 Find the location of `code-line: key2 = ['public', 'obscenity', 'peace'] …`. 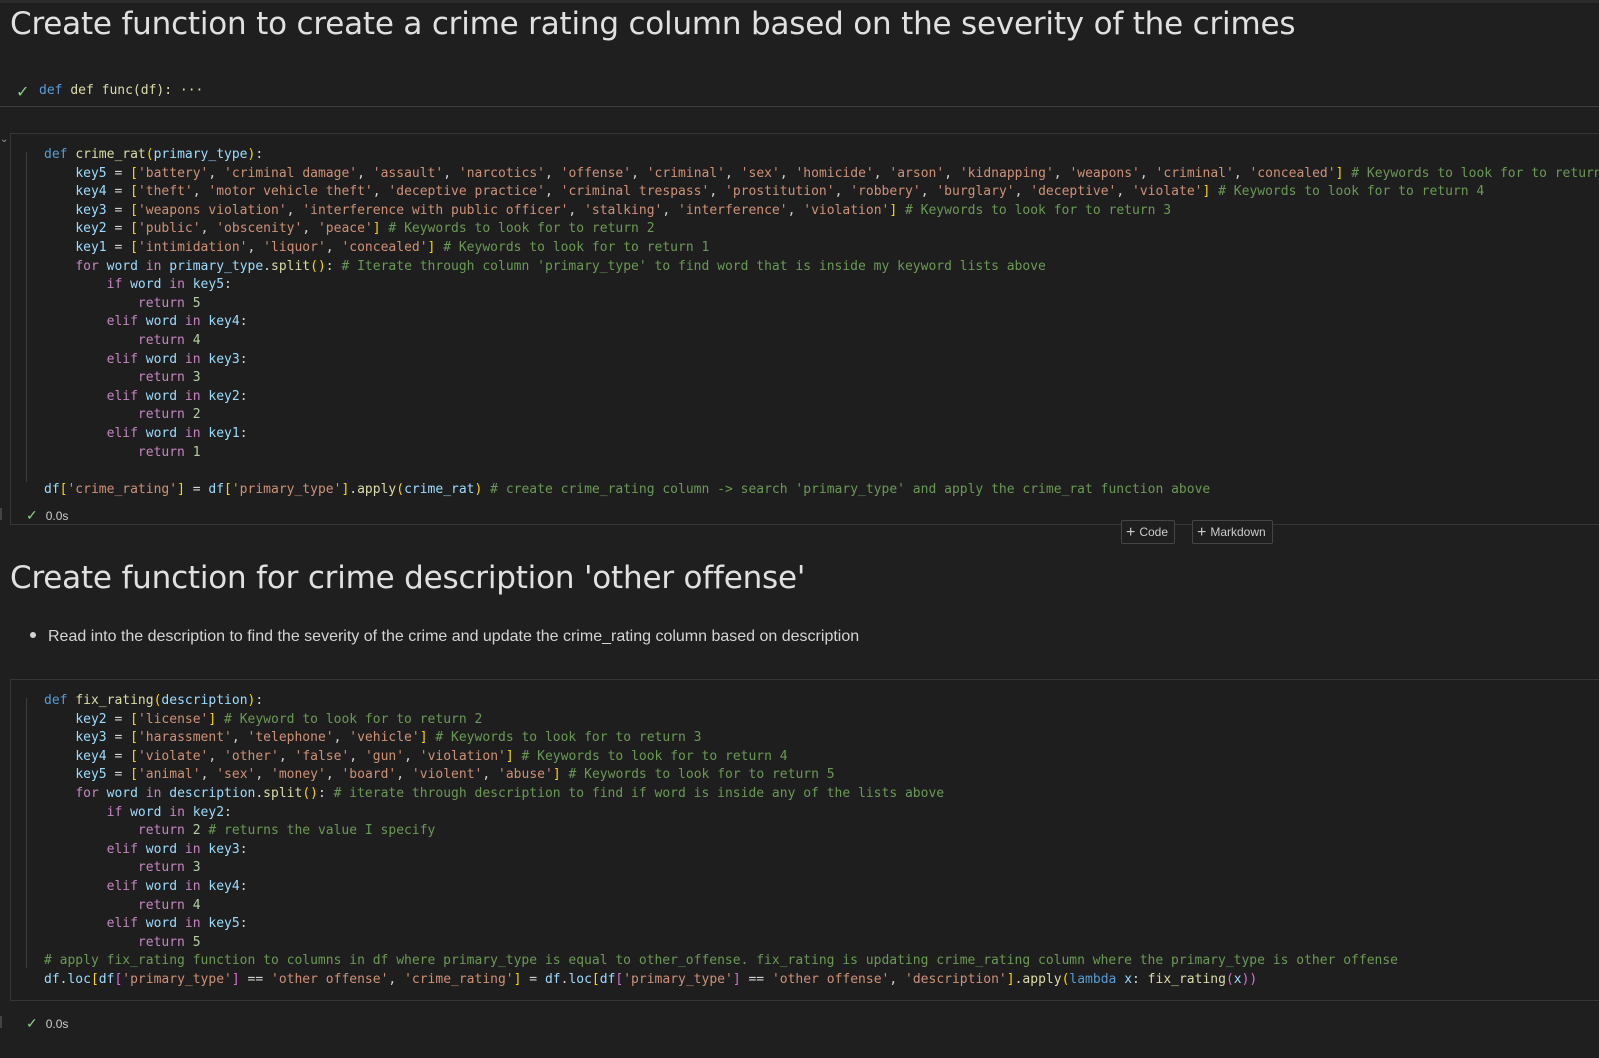

code-line: key2 = ['public', 'obscenity', 'peace'] … is located at coordinates (821, 229).